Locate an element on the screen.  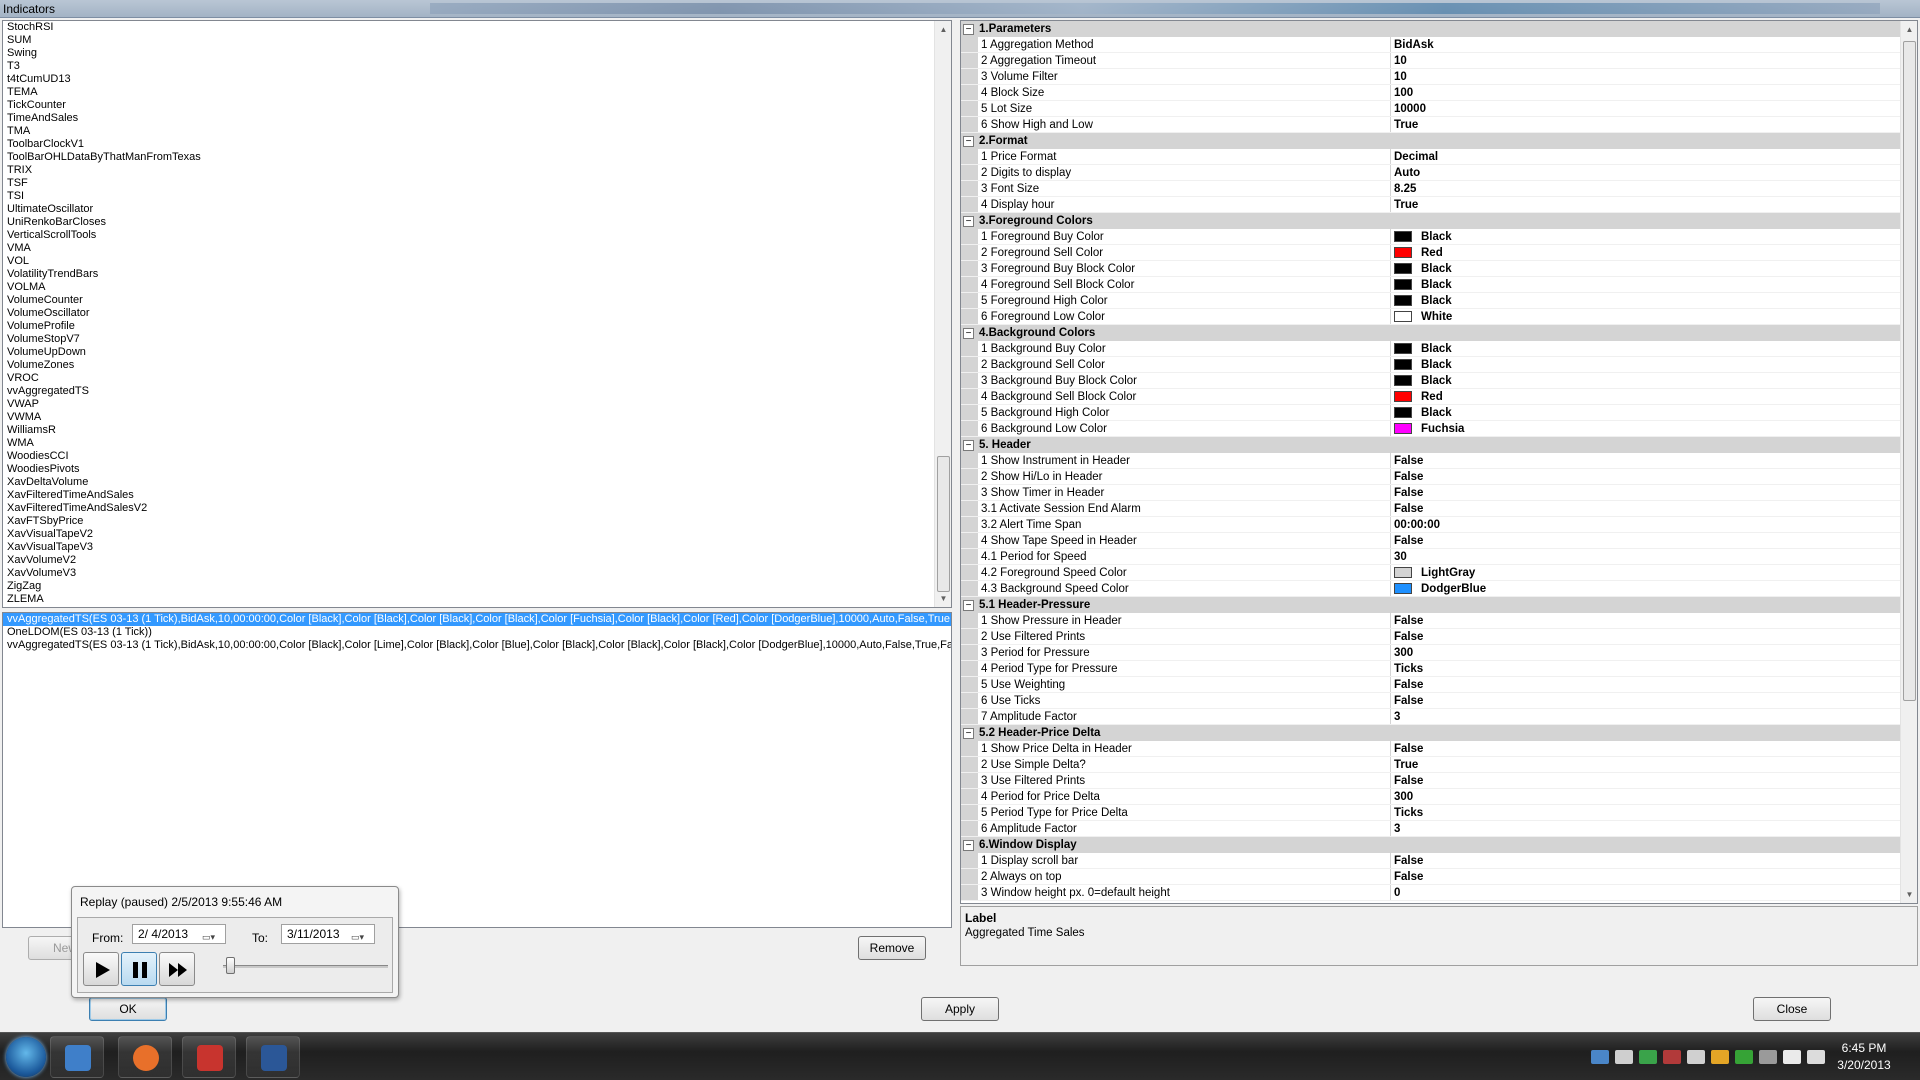
indicator-list-item: ToolbarClockV1 is located at coordinates (477, 144).